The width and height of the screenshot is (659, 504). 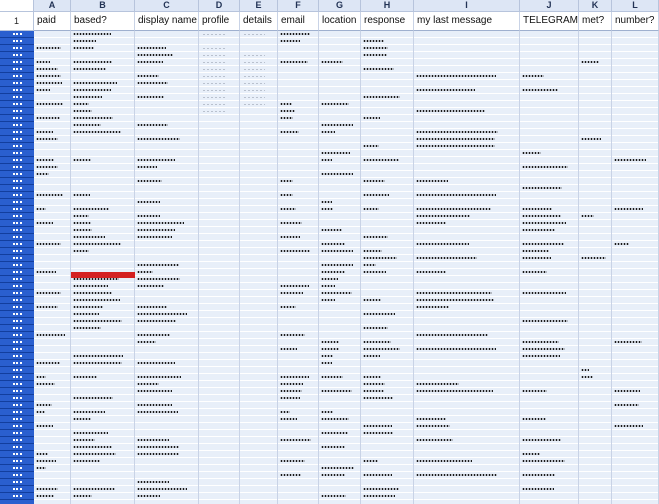 I want to click on column-header-g: G, so click(x=340, y=6).